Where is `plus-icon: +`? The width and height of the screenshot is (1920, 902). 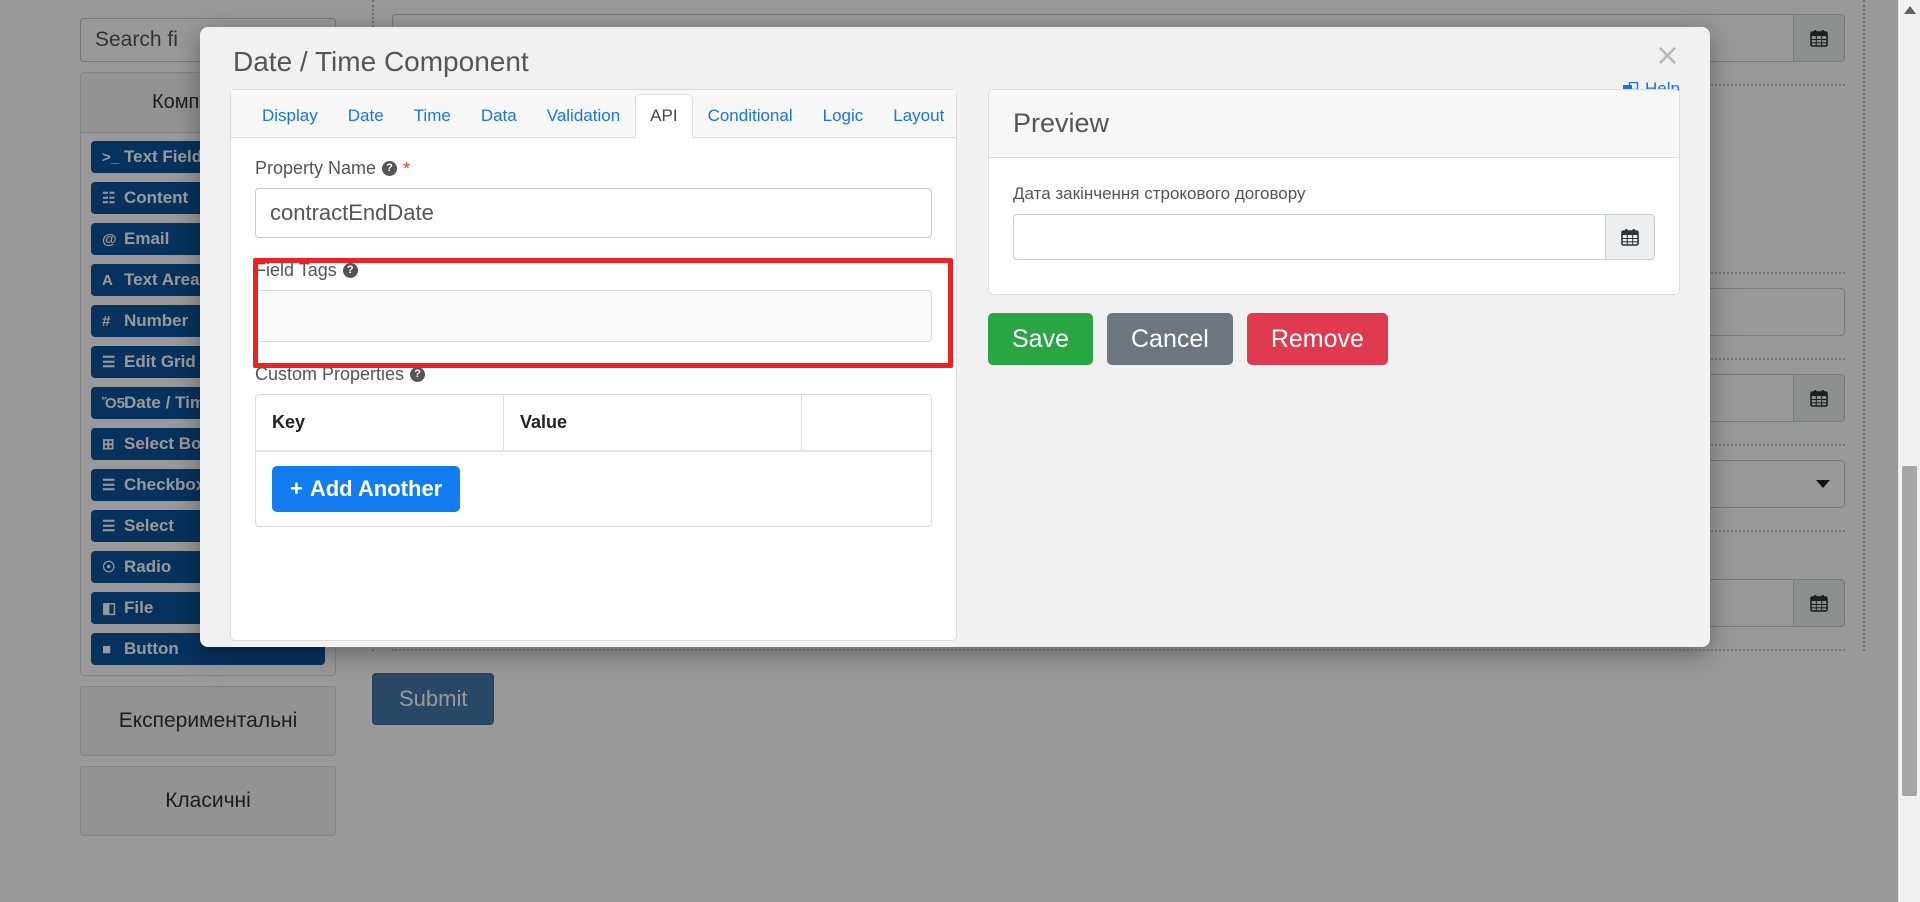 plus-icon: + is located at coordinates (296, 488).